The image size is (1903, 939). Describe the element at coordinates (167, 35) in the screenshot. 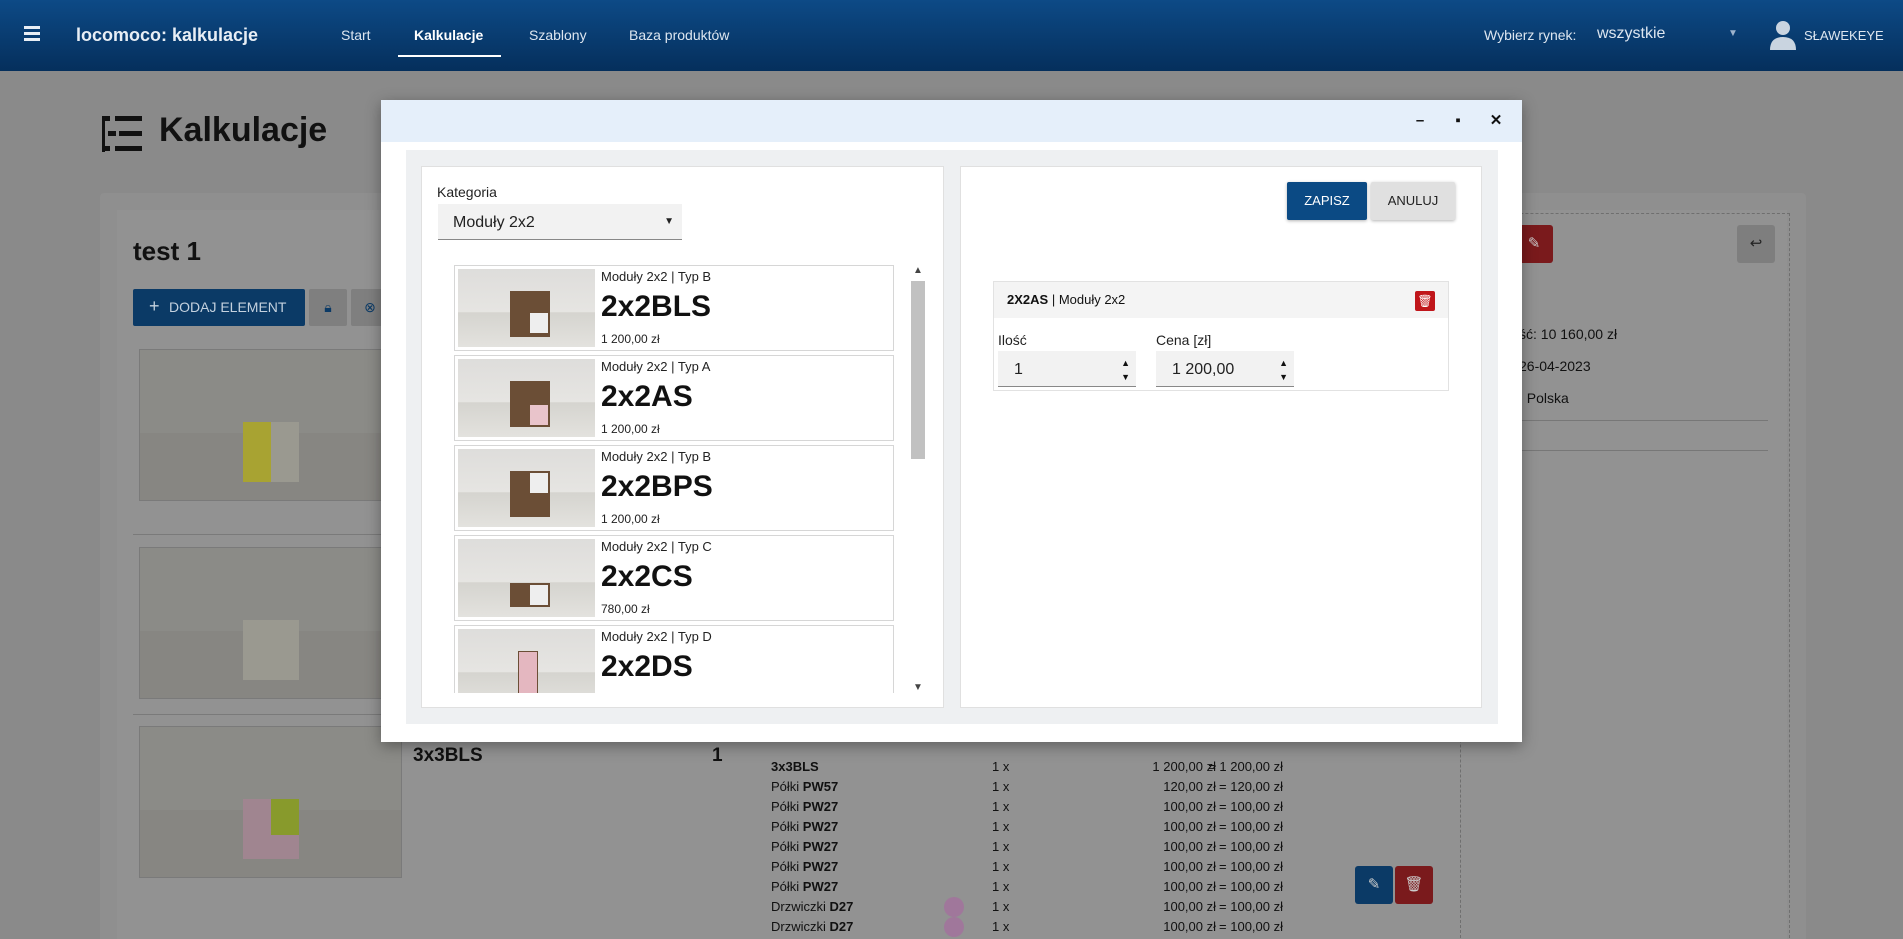

I see `app-brand: locomoco: kalkulacje` at that location.